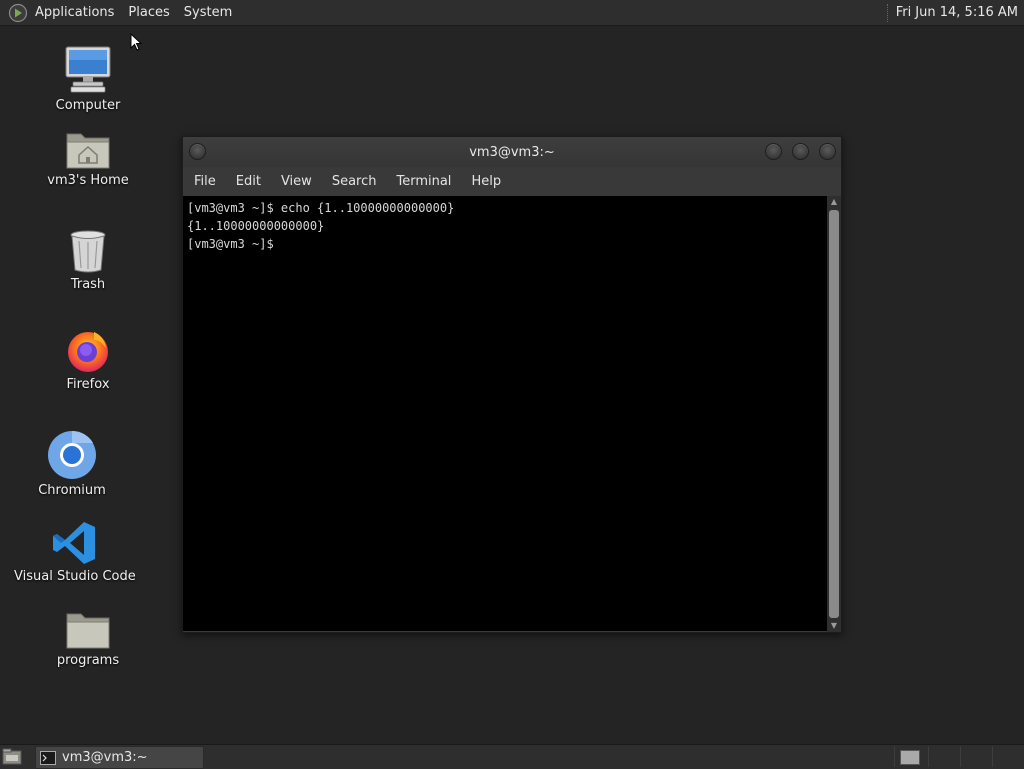 This screenshot has height=769, width=1024. I want to click on desktop-icon-label: vm3's Home, so click(88, 180).